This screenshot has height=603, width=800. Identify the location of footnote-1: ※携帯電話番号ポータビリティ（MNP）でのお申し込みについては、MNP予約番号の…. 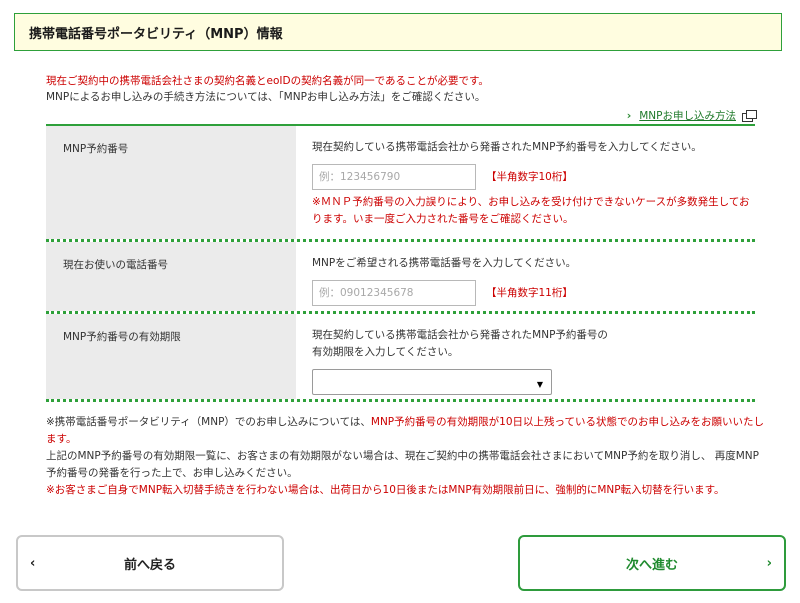
(406, 431).